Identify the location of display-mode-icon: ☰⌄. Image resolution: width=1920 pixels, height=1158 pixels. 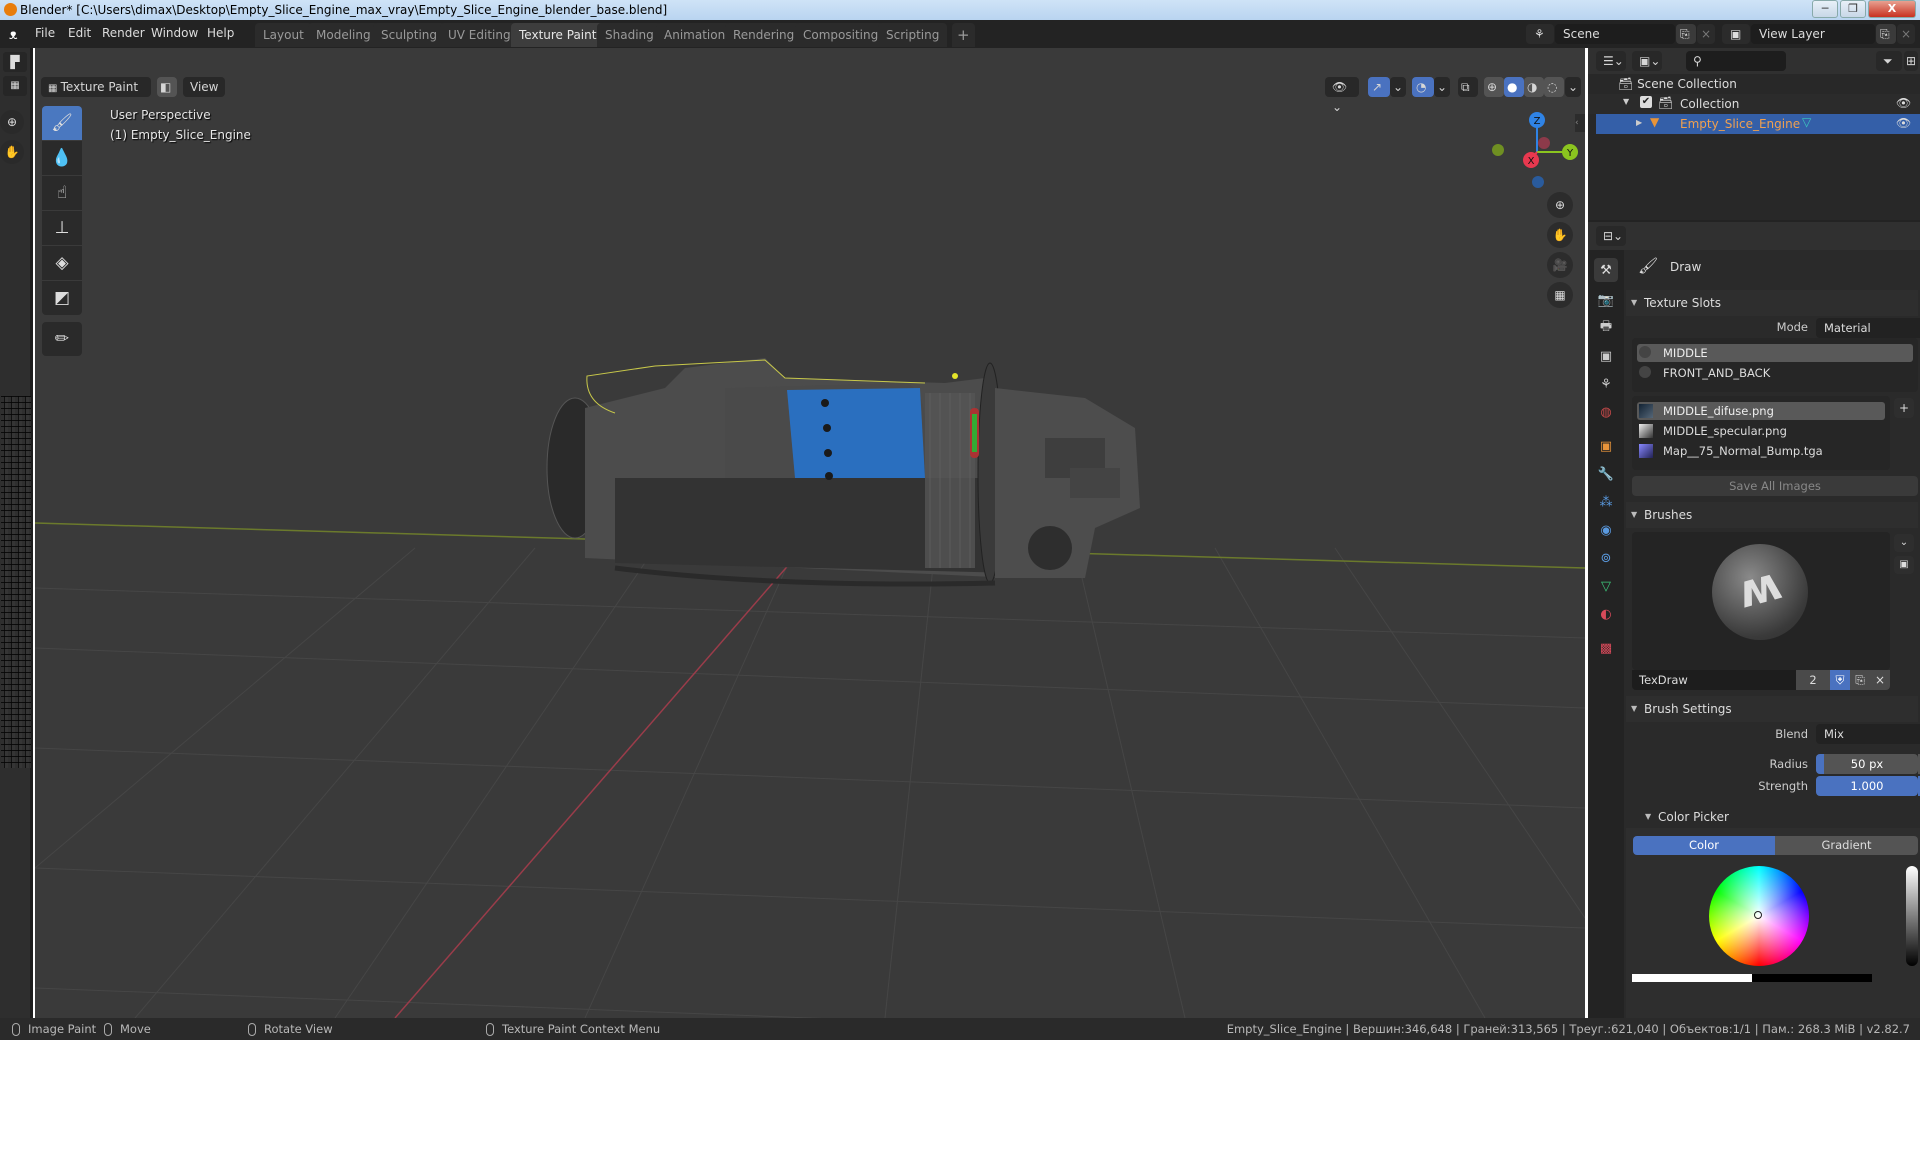
(1611, 61).